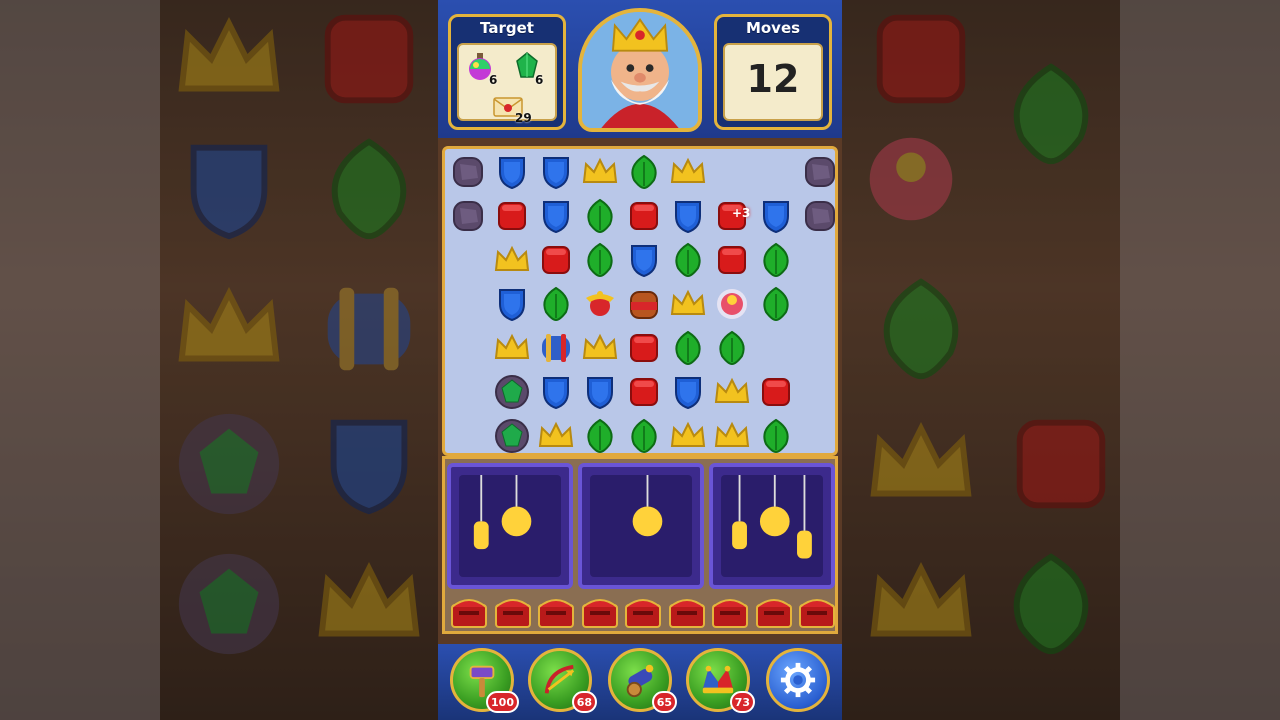 The height and width of the screenshot is (720, 1280). I want to click on light-ball-booster-icon, so click(732, 304).